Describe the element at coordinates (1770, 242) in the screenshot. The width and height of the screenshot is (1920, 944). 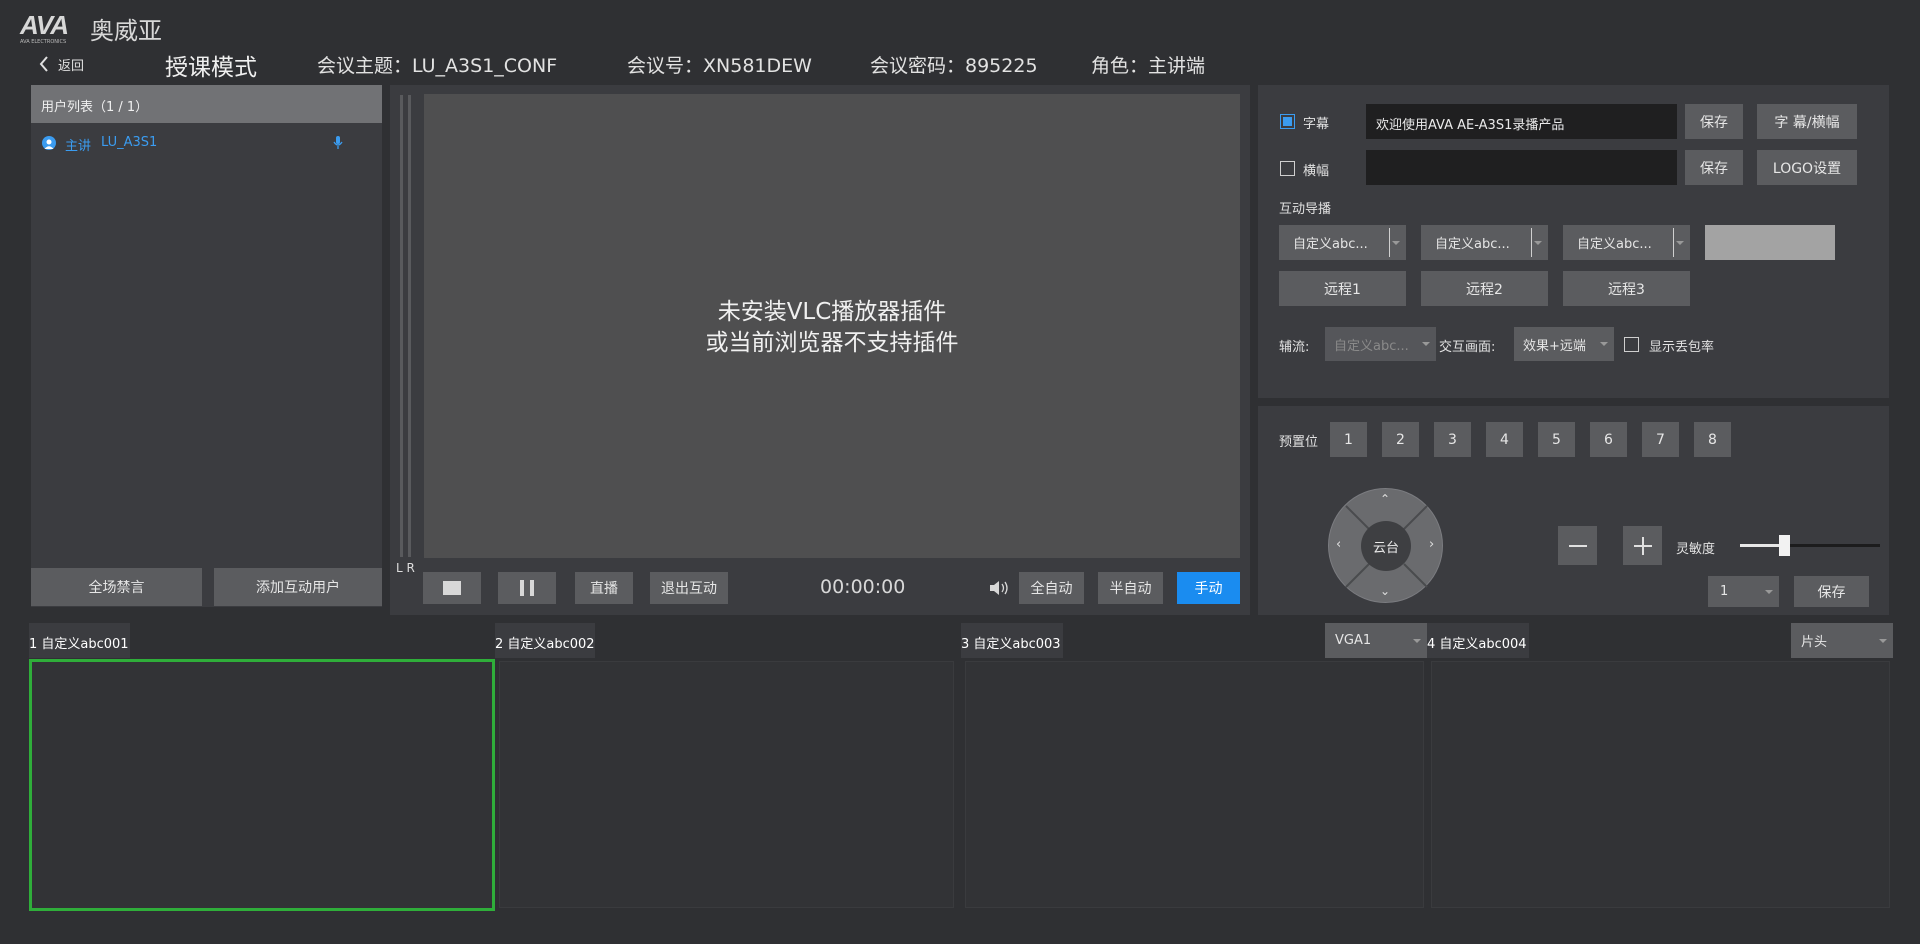
I see `color-swatch` at that location.